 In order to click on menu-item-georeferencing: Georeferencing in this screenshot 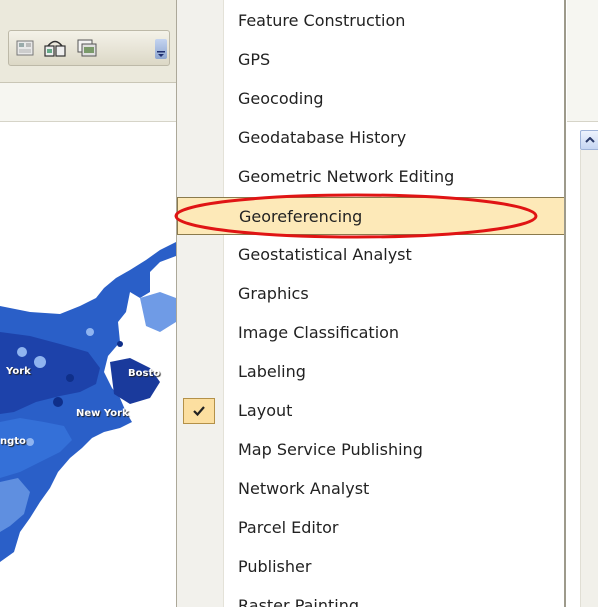, I will do `click(370, 216)`.